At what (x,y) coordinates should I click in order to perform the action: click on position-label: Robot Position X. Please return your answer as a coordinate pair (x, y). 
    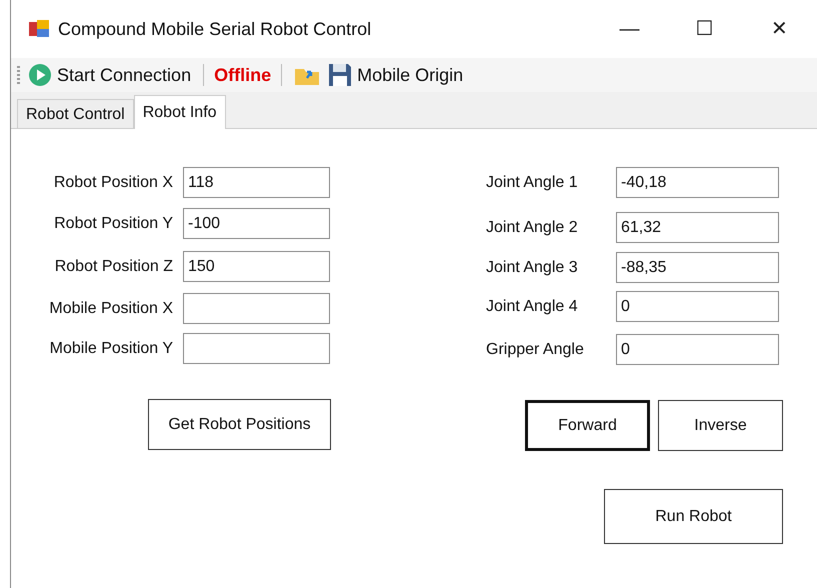
    Looking at the image, I should click on (113, 182).